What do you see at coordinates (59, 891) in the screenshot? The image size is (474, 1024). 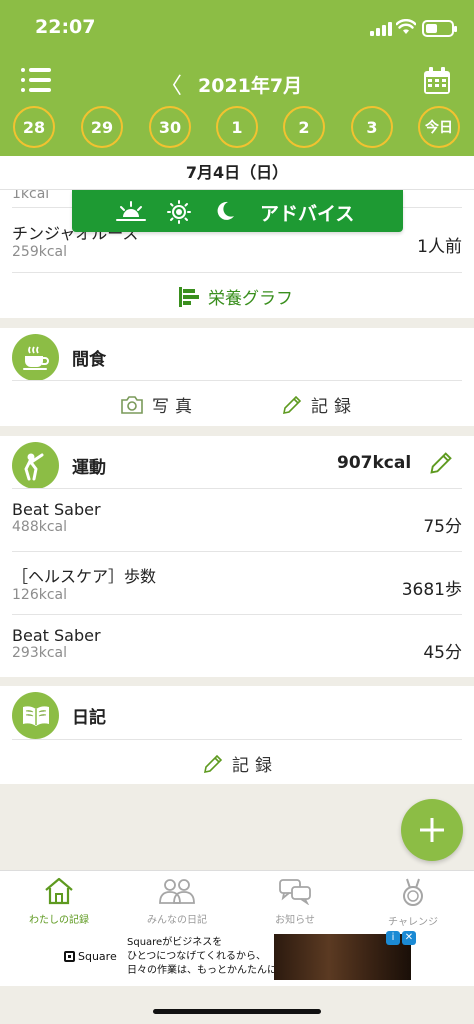 I see `home-icon` at bounding box center [59, 891].